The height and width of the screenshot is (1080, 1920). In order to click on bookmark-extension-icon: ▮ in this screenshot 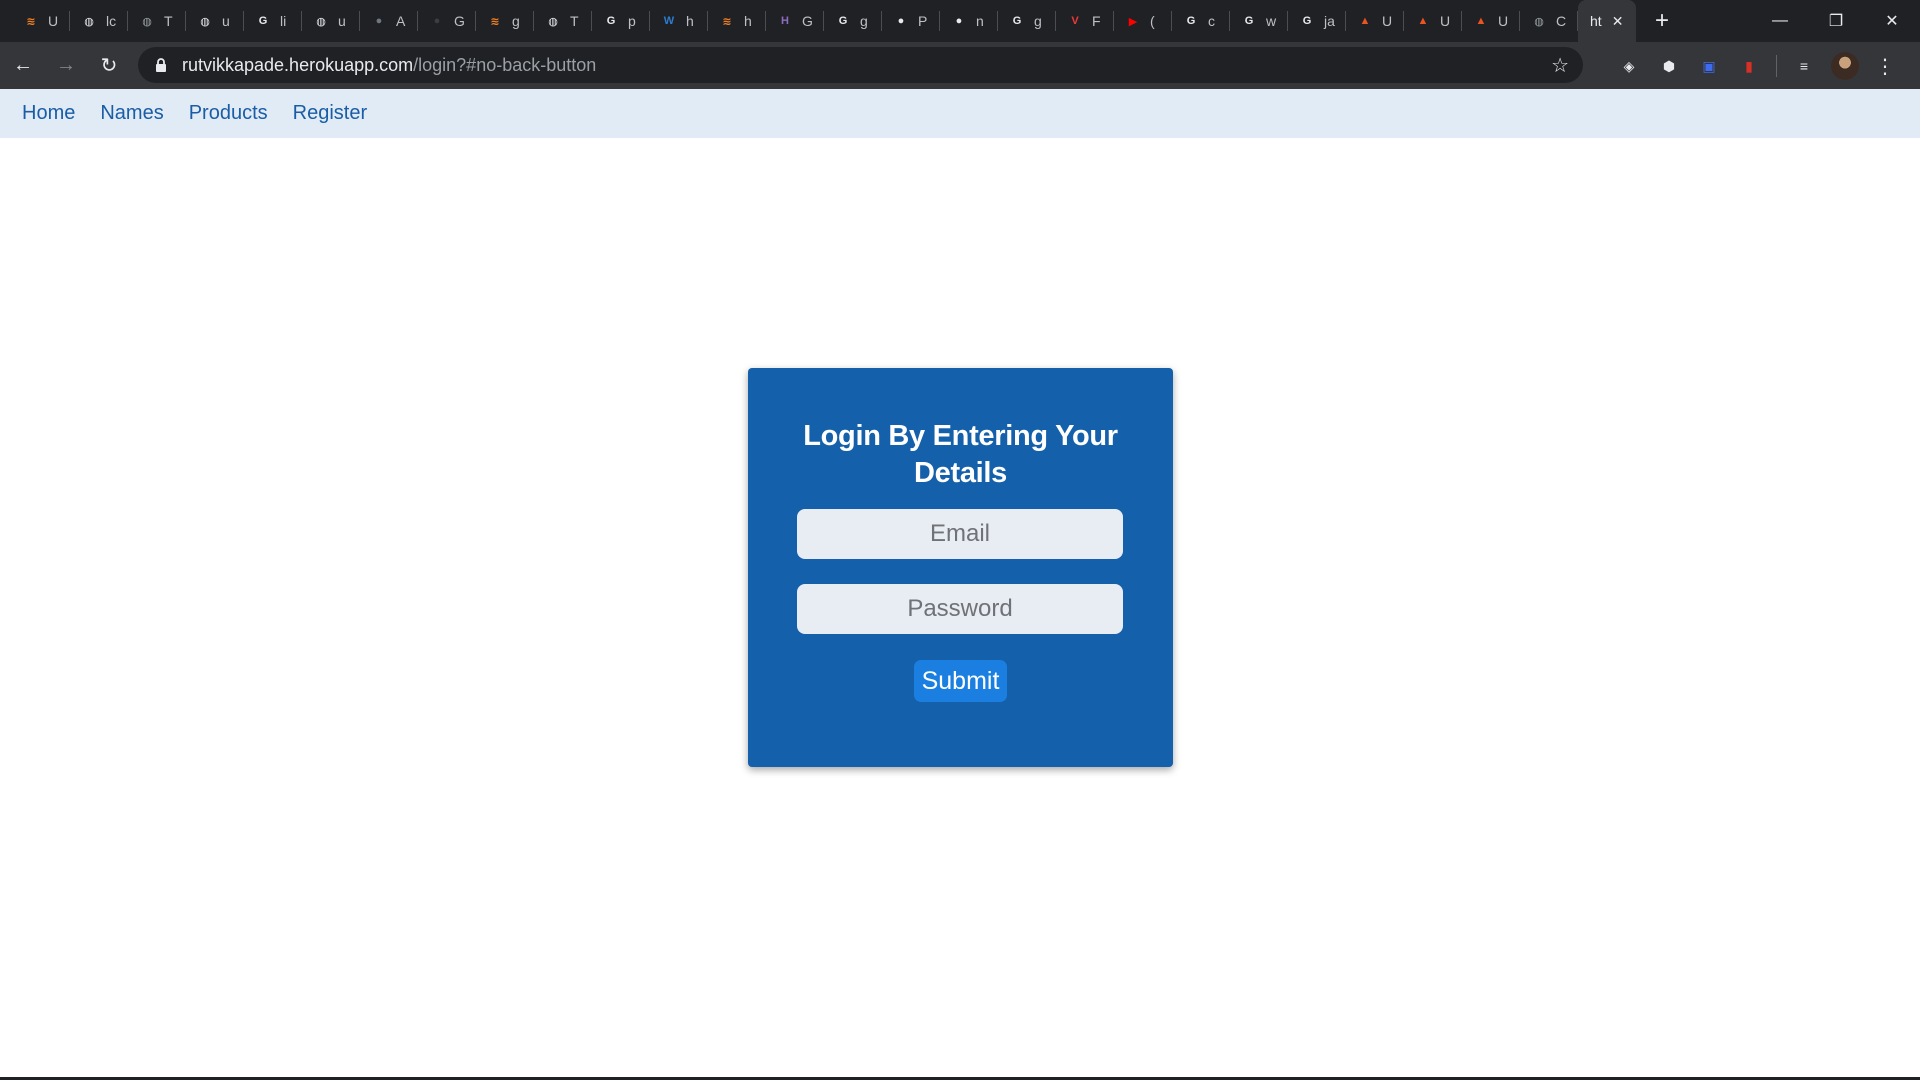, I will do `click(1749, 66)`.